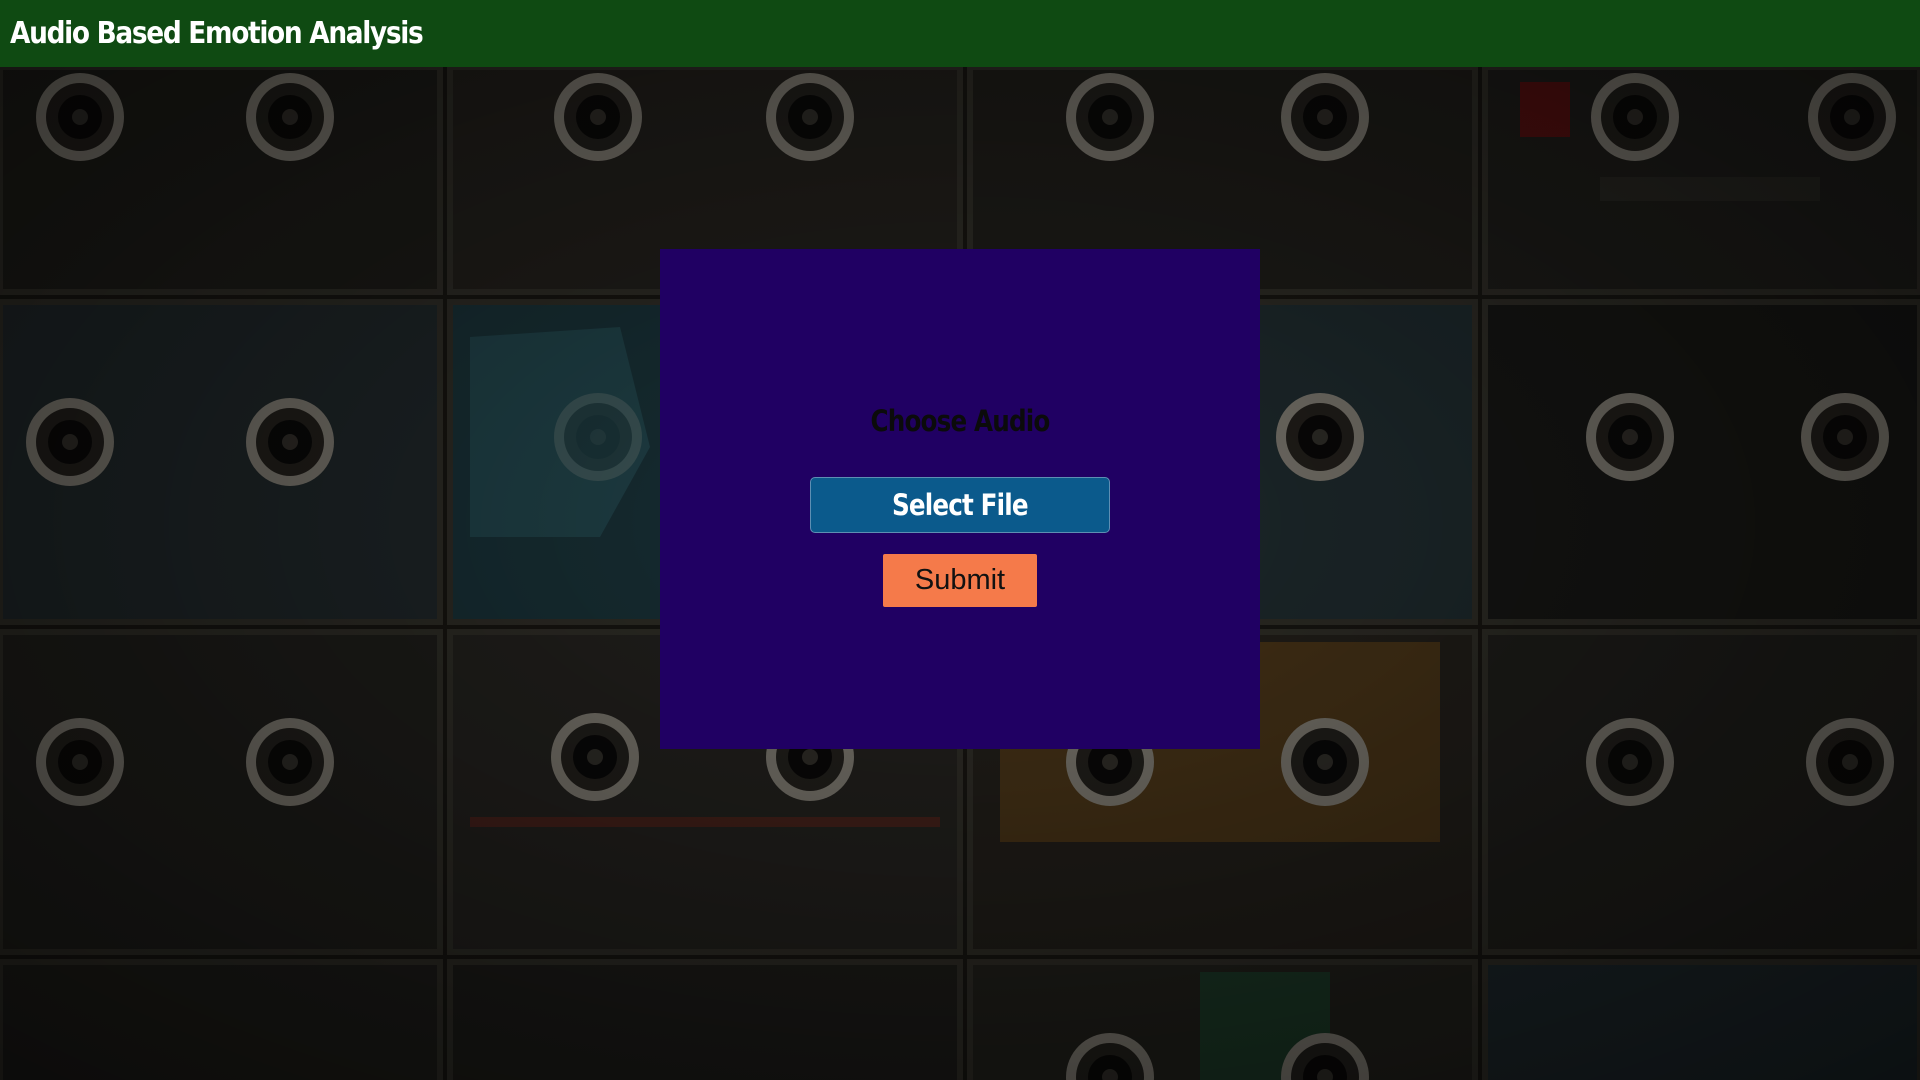  Describe the element at coordinates (217, 33) in the screenshot. I see `app-title: Audio Based Emotion Analysis` at that location.